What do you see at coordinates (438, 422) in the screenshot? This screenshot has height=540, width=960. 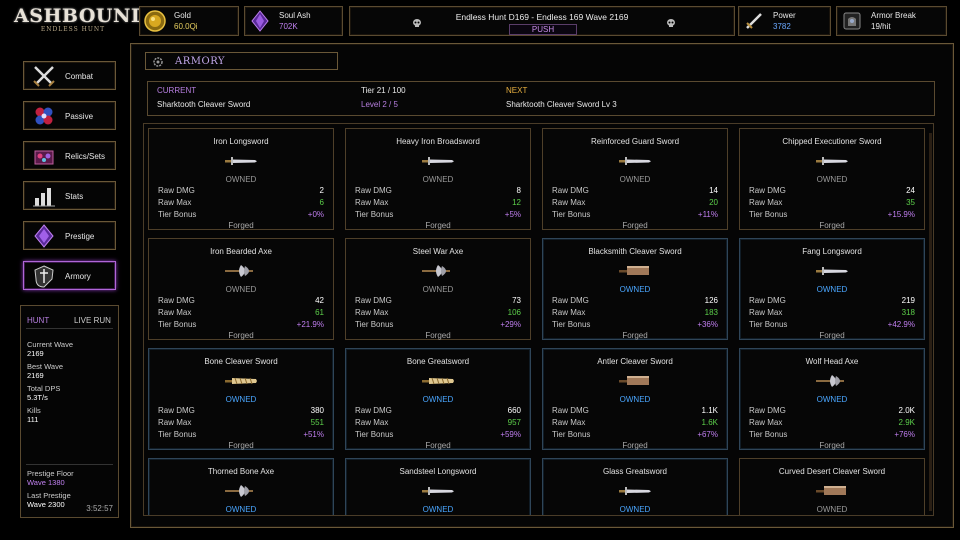 I see `raw-max-row: Raw Max 957` at bounding box center [438, 422].